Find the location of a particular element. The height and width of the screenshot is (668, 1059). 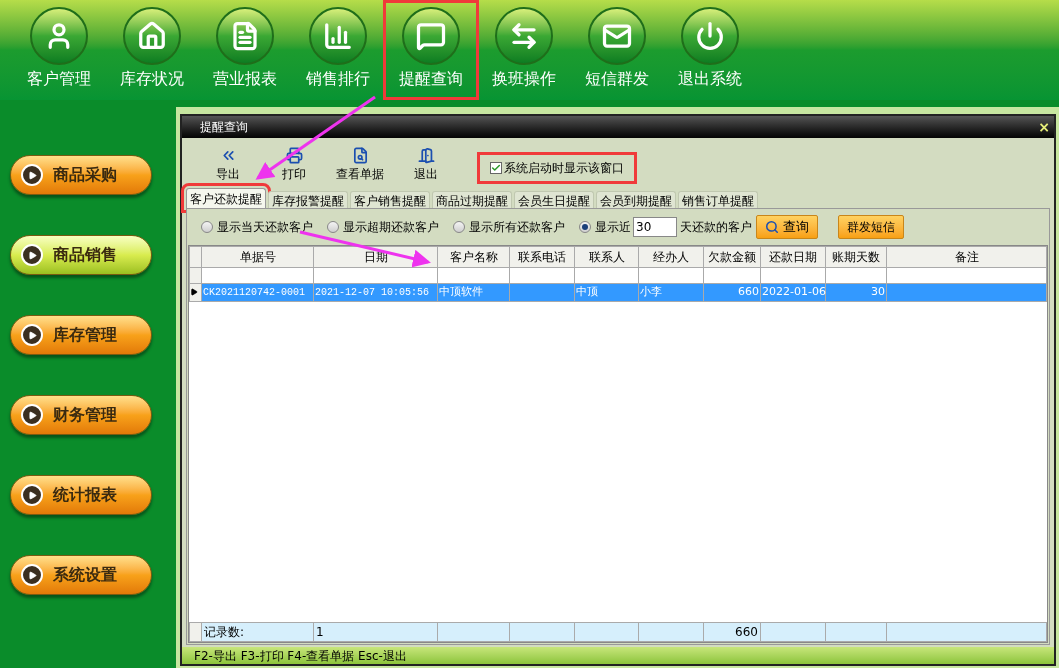

toolbar-button: 查看单据 is located at coordinates (360, 165).